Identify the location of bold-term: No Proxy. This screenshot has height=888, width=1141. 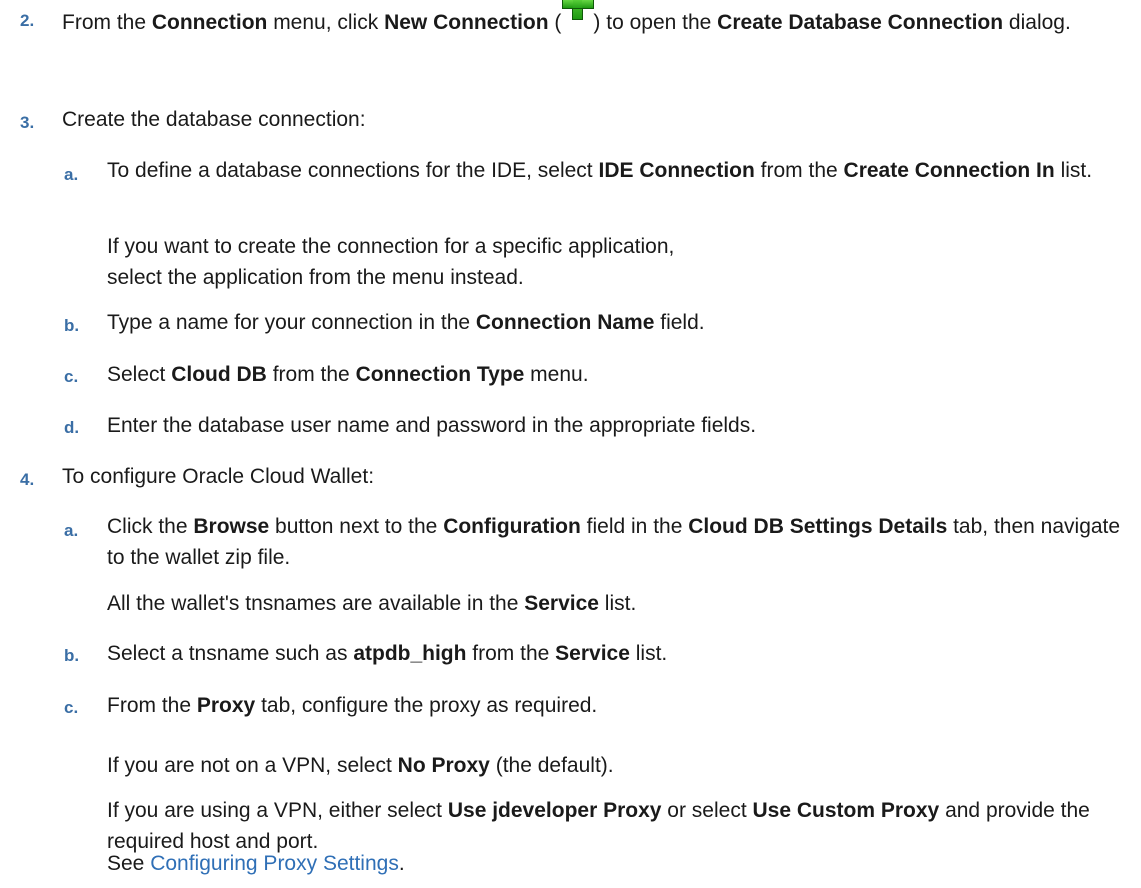
(443, 765).